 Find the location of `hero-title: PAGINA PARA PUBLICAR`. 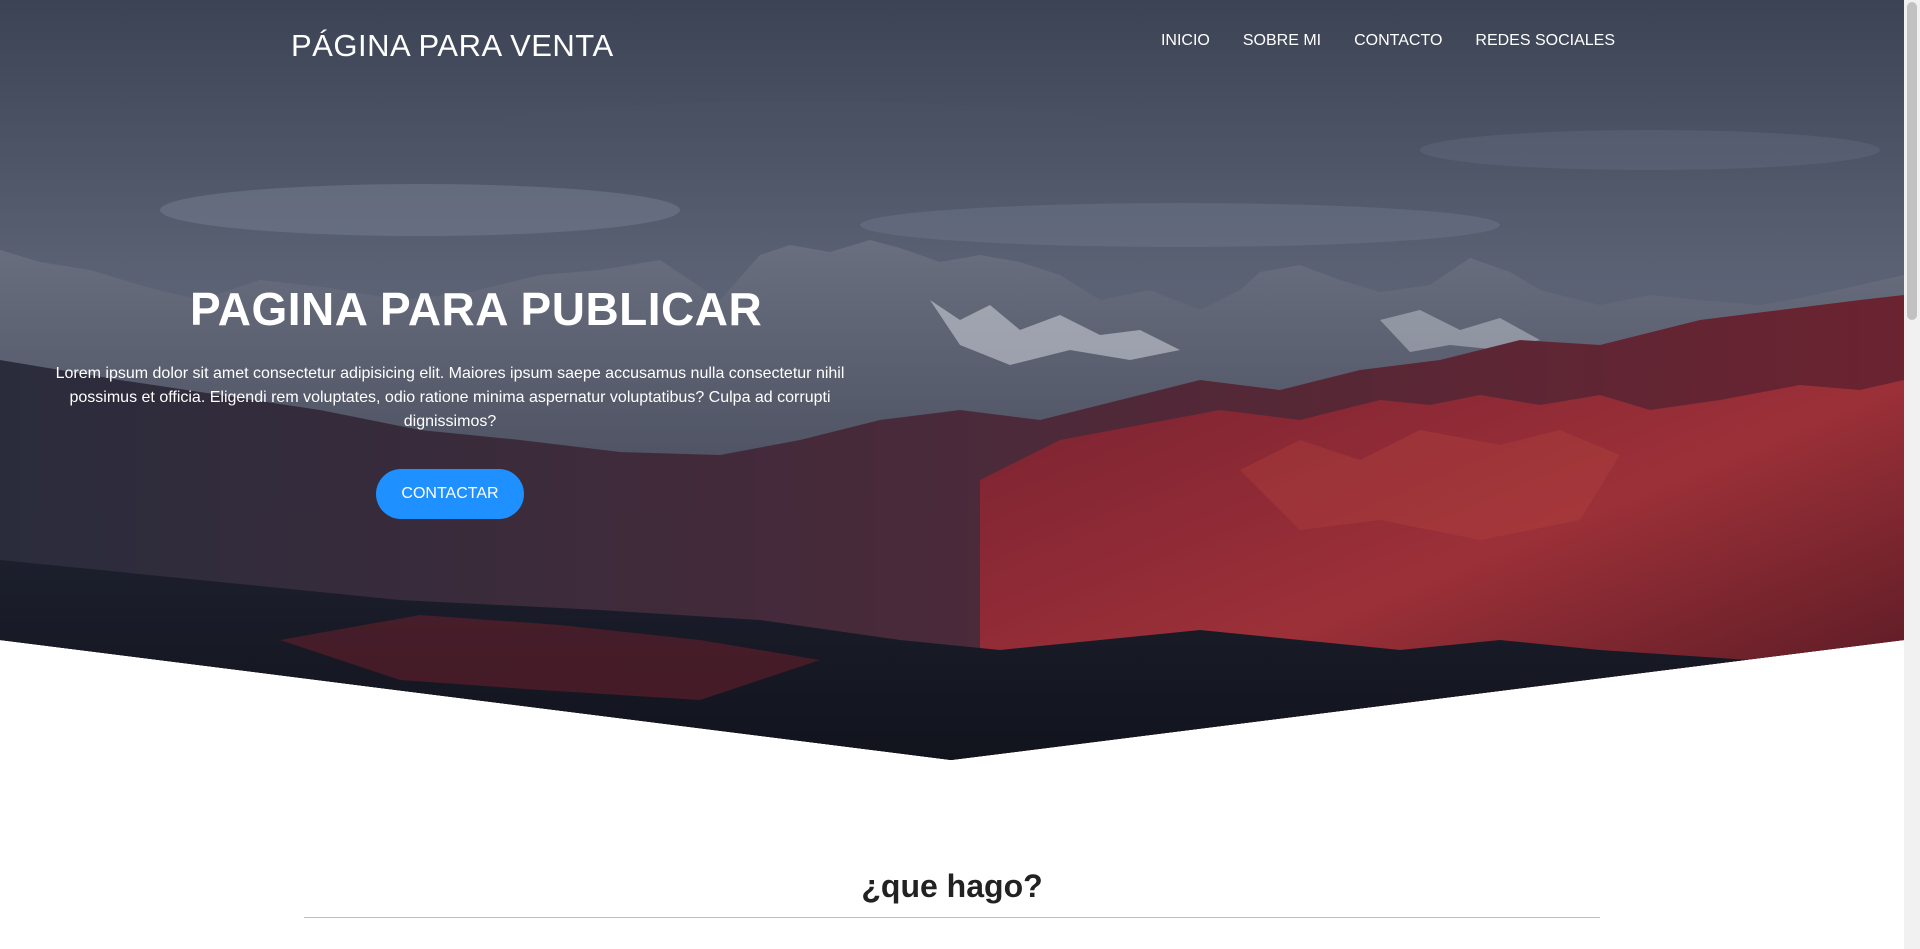

hero-title: PAGINA PARA PUBLICAR is located at coordinates (476, 309).